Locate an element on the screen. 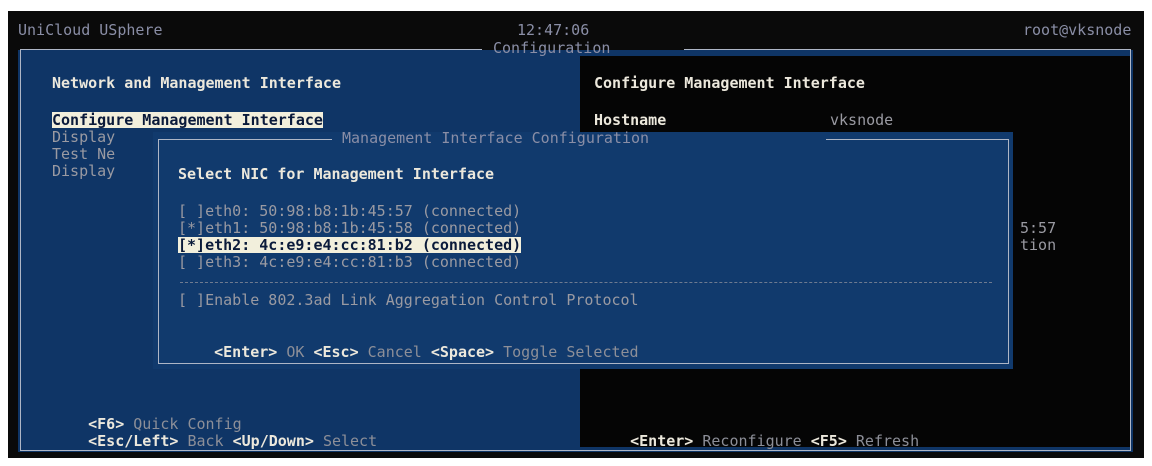  window-border-top-left is located at coordinates (251, 49).